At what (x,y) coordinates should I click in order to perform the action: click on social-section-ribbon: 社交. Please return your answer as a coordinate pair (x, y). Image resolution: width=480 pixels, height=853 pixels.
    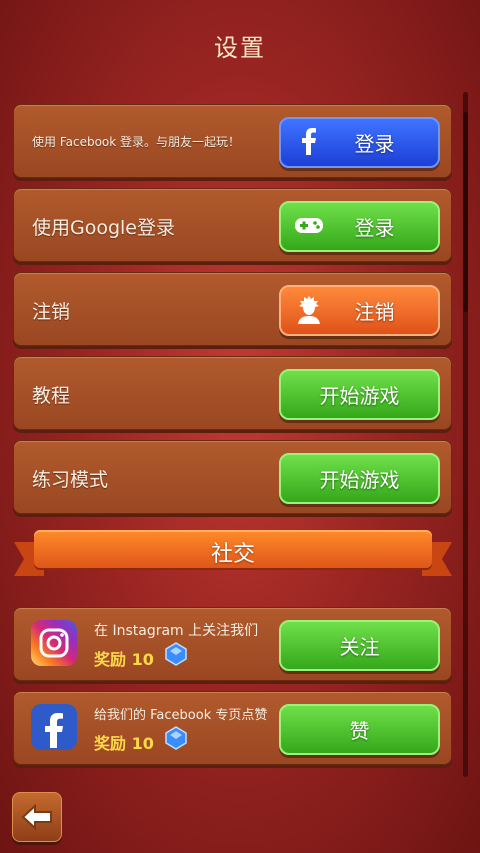
    Looking at the image, I should click on (233, 554).